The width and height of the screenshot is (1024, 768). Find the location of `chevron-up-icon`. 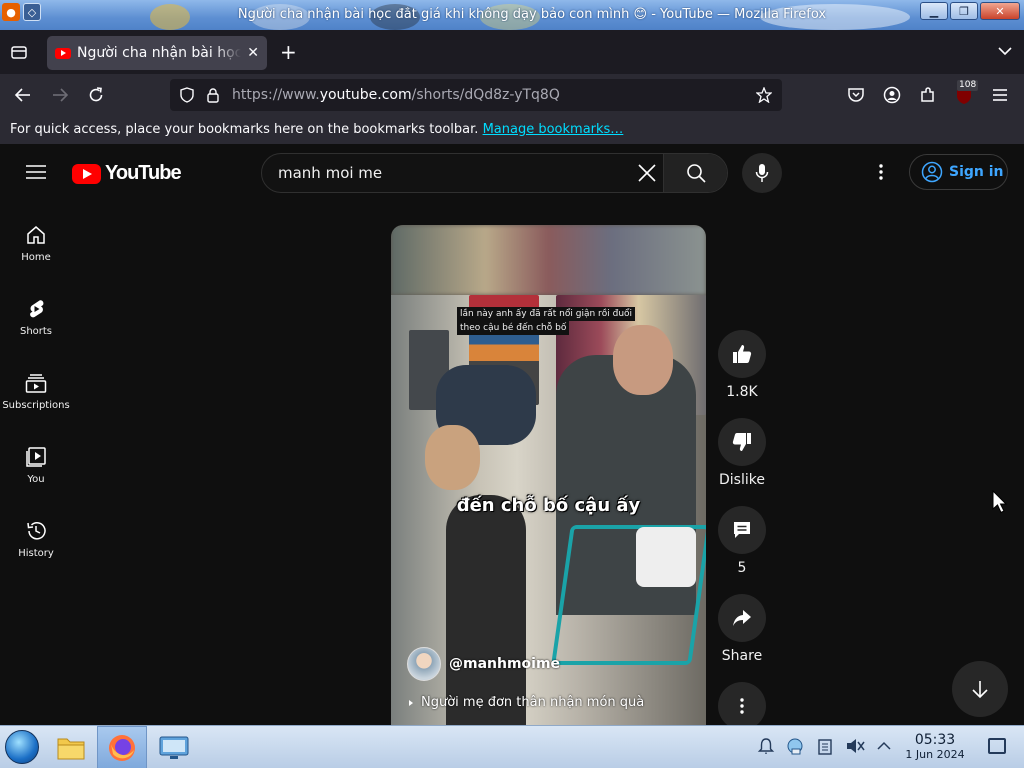

chevron-up-icon is located at coordinates (884, 745).